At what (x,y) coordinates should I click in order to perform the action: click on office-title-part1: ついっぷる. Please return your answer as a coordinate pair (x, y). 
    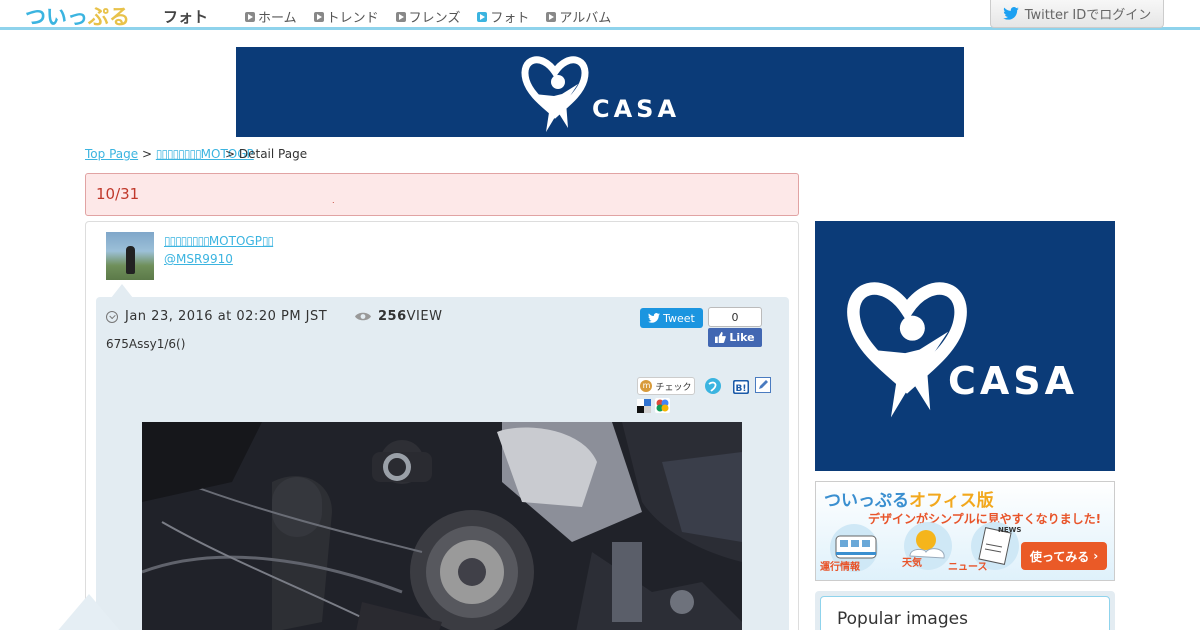
    Looking at the image, I should click on (866, 501).